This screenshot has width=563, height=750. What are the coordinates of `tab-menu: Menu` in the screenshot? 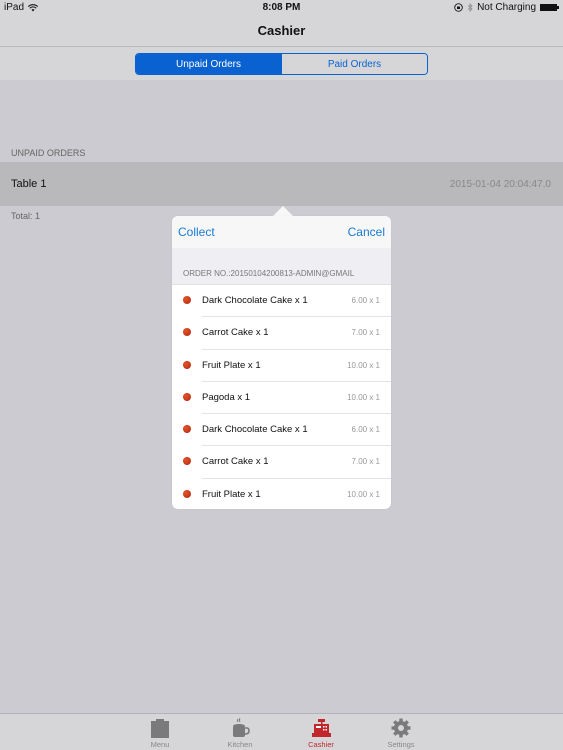 It's located at (160, 732).